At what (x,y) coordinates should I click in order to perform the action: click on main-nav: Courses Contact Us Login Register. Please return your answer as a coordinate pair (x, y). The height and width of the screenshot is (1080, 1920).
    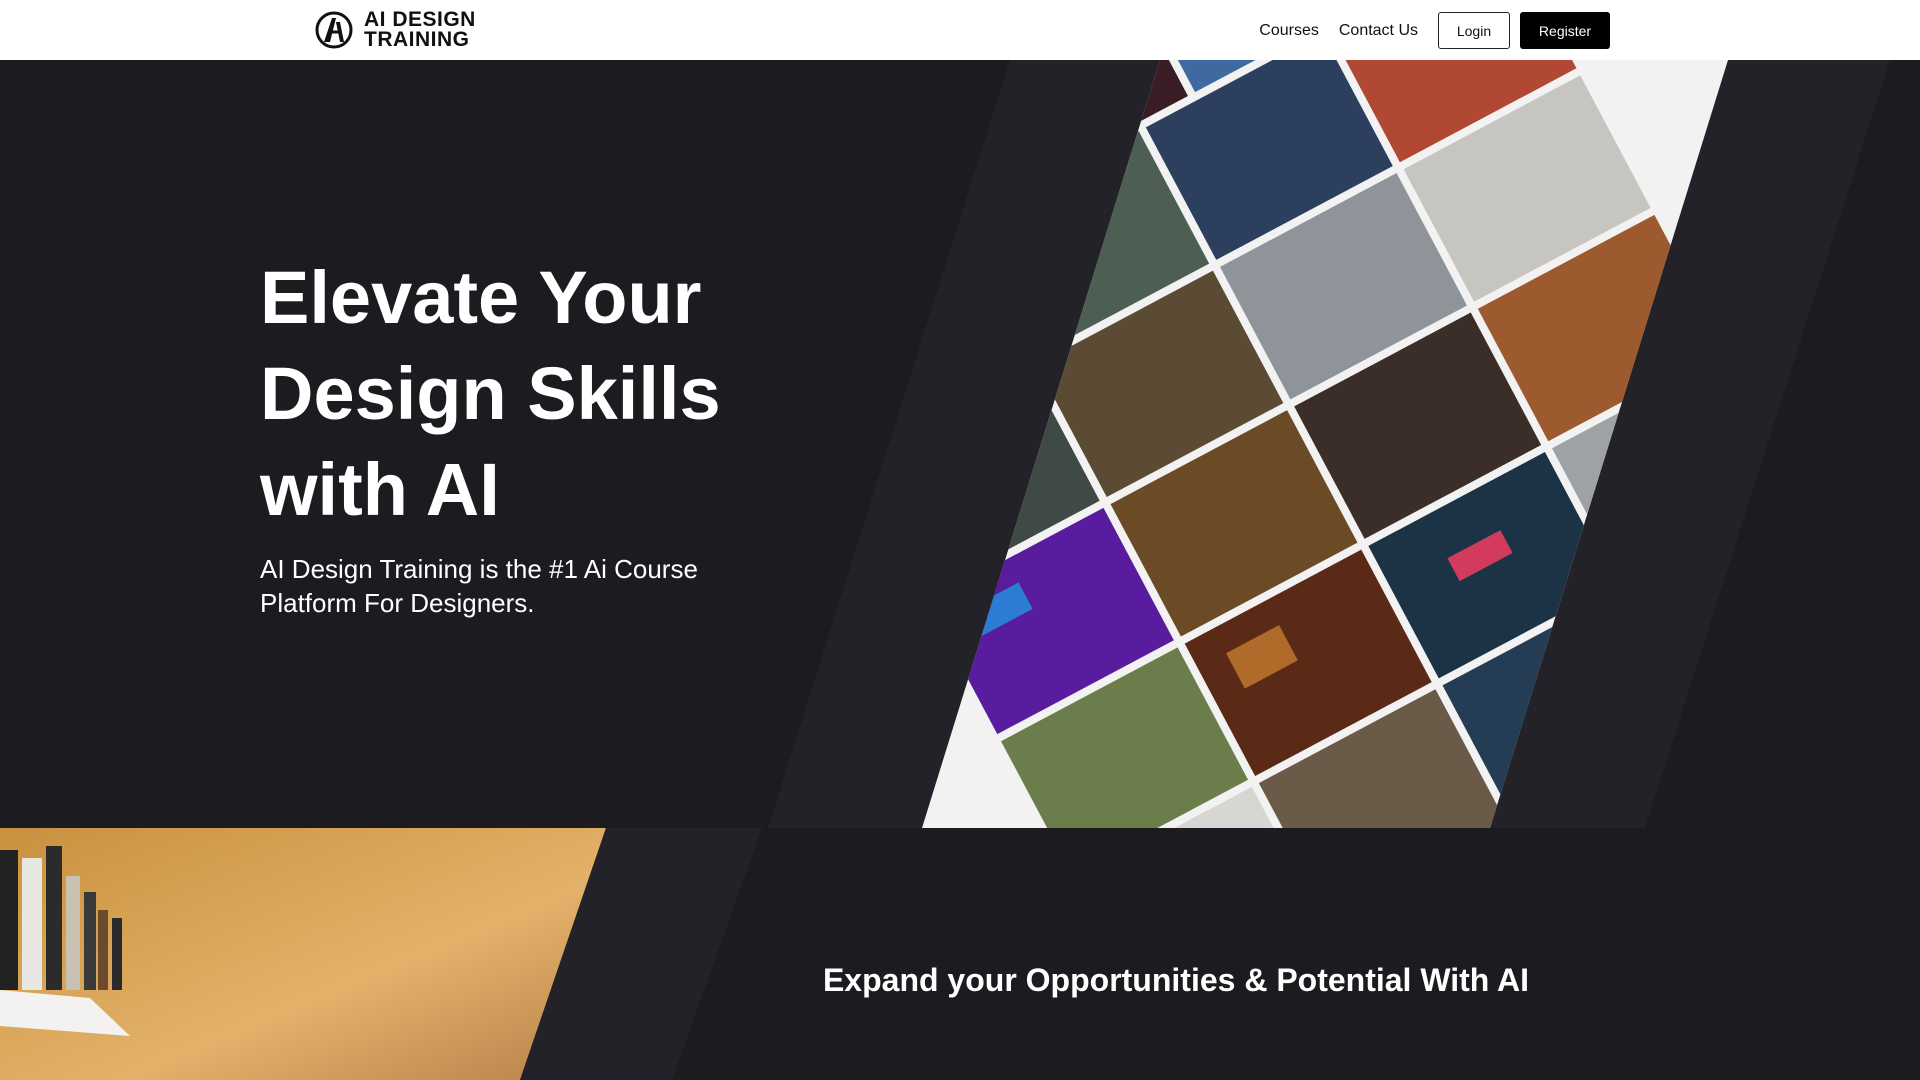
    Looking at the image, I should click on (1434, 30).